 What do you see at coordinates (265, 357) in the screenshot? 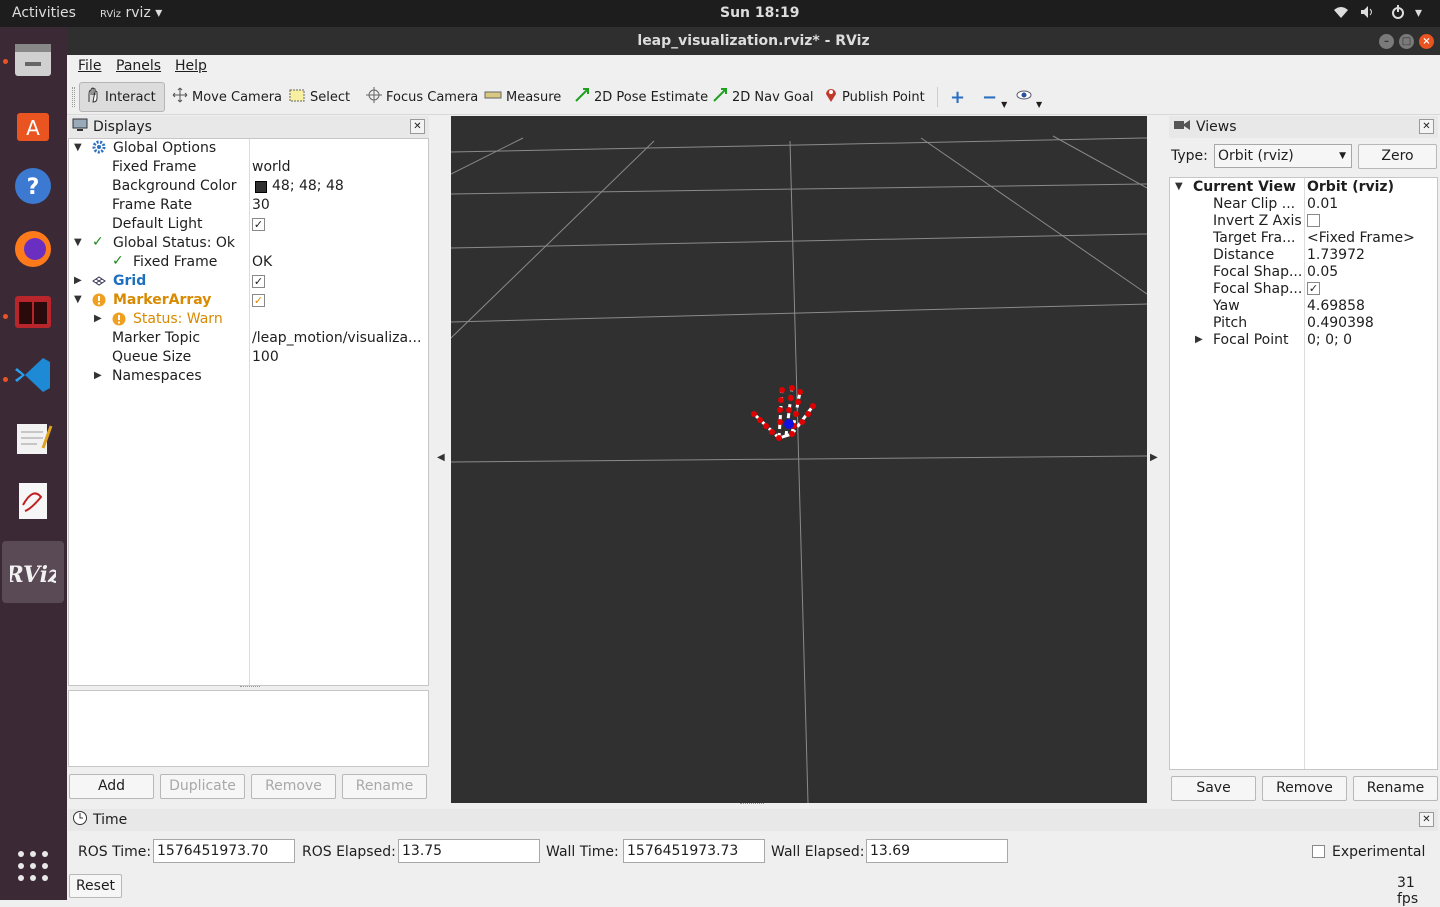
I see `queue-size-value: 100` at bounding box center [265, 357].